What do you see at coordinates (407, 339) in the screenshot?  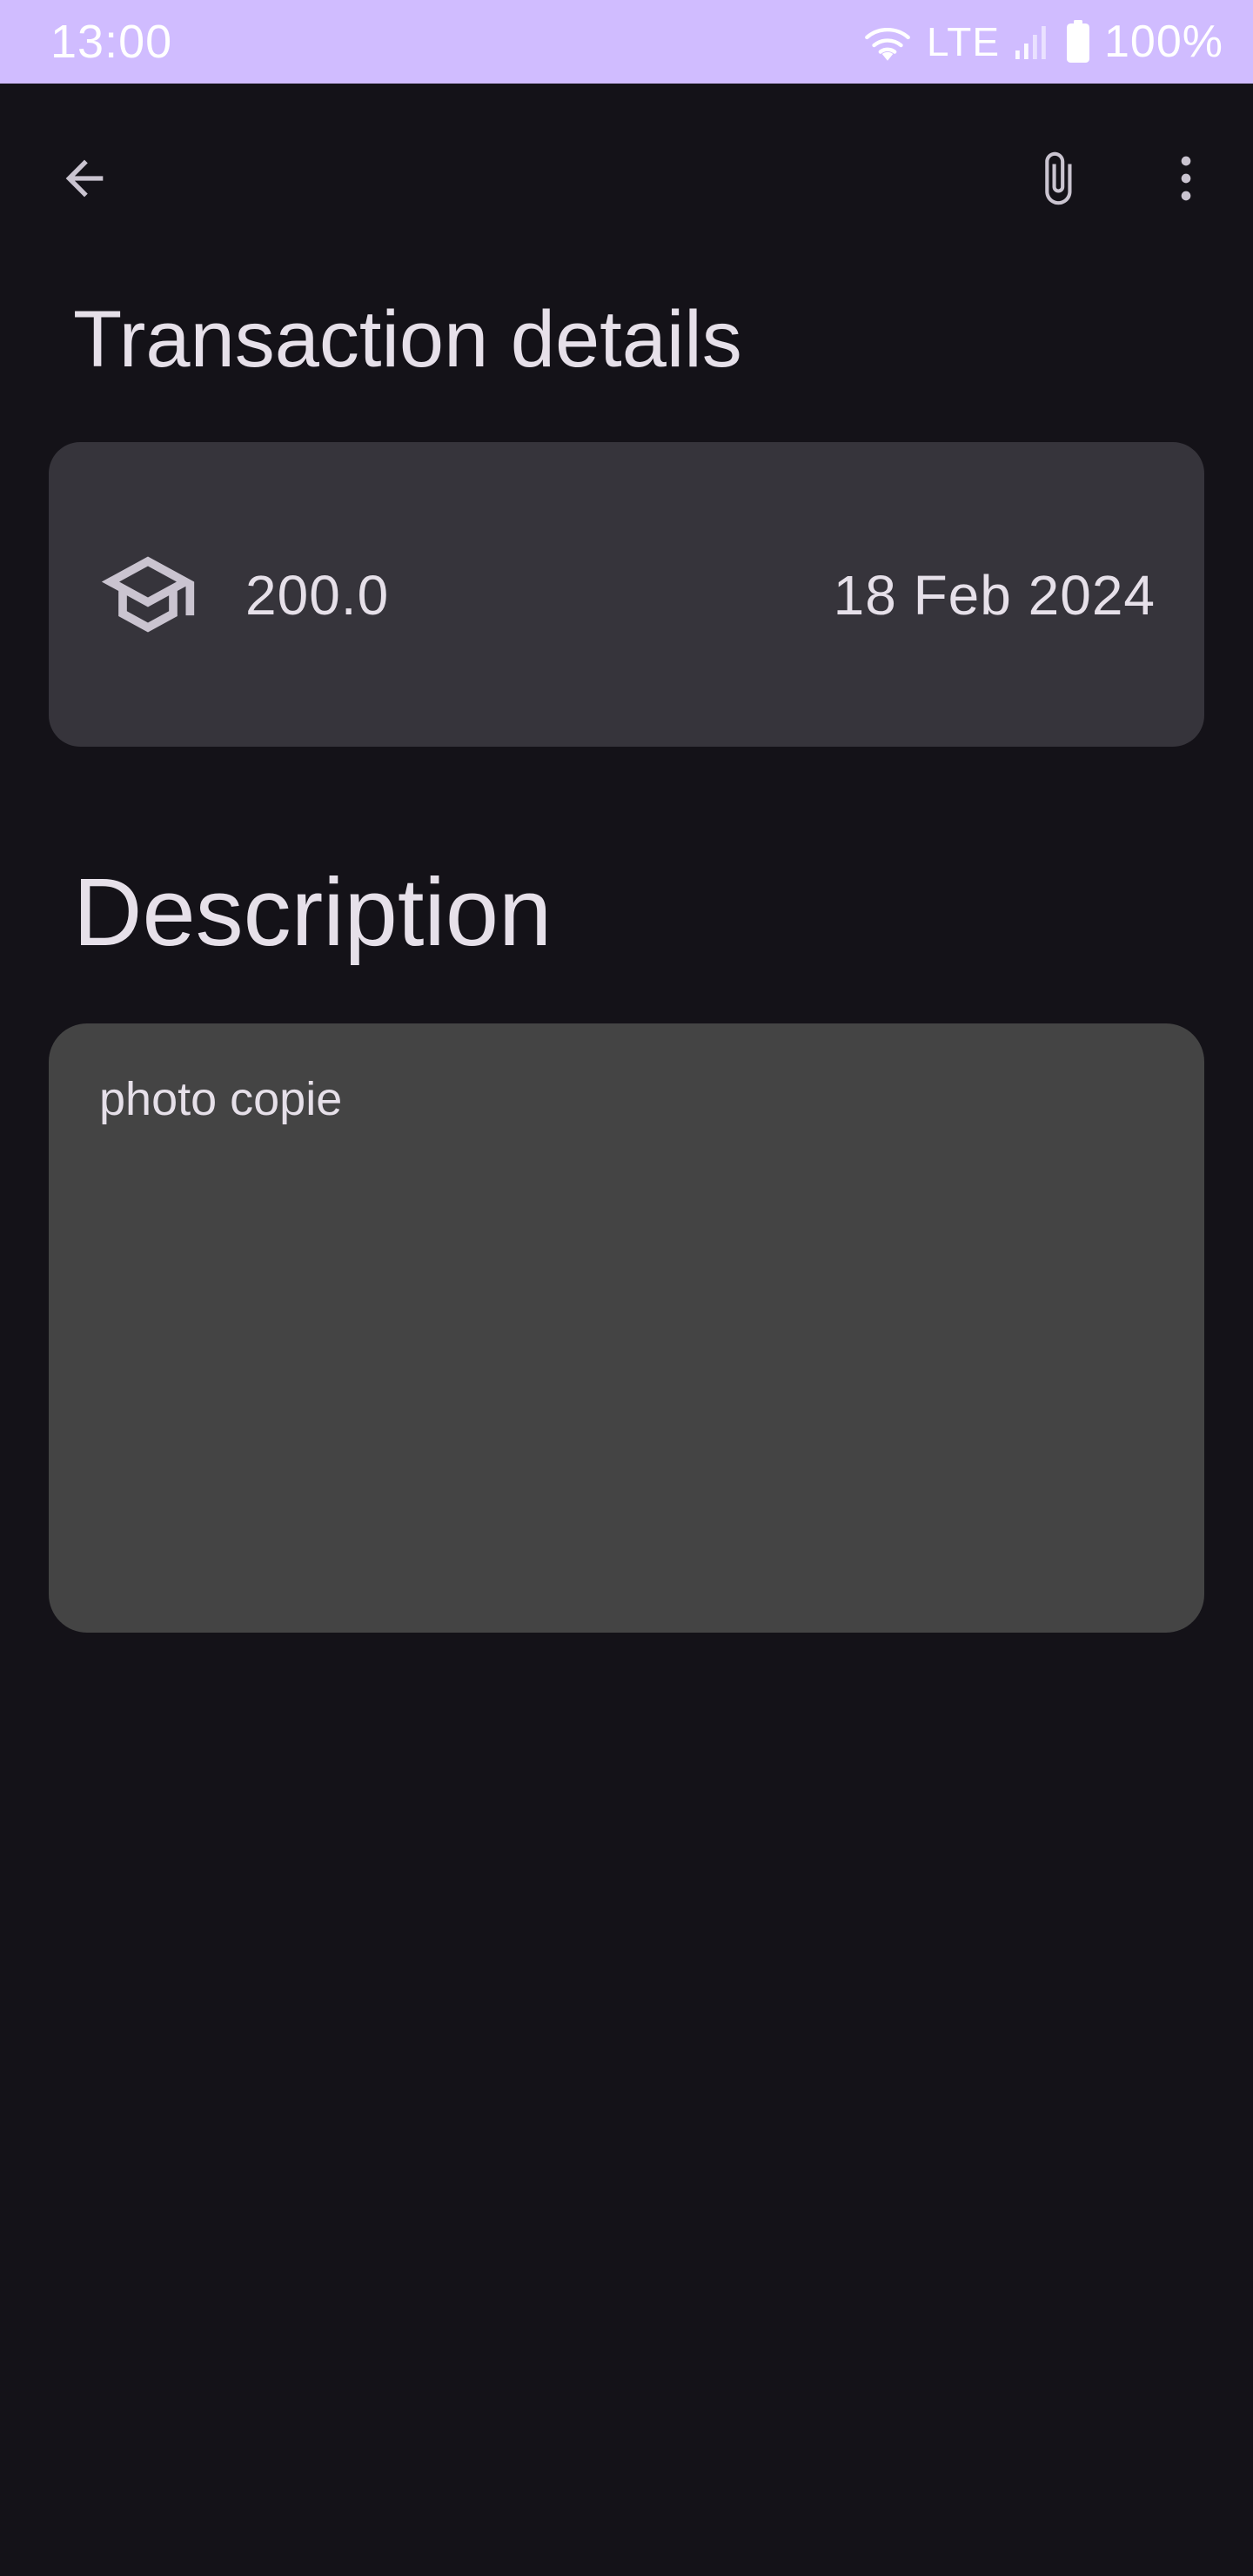 I see `page-title: Transaction details` at bounding box center [407, 339].